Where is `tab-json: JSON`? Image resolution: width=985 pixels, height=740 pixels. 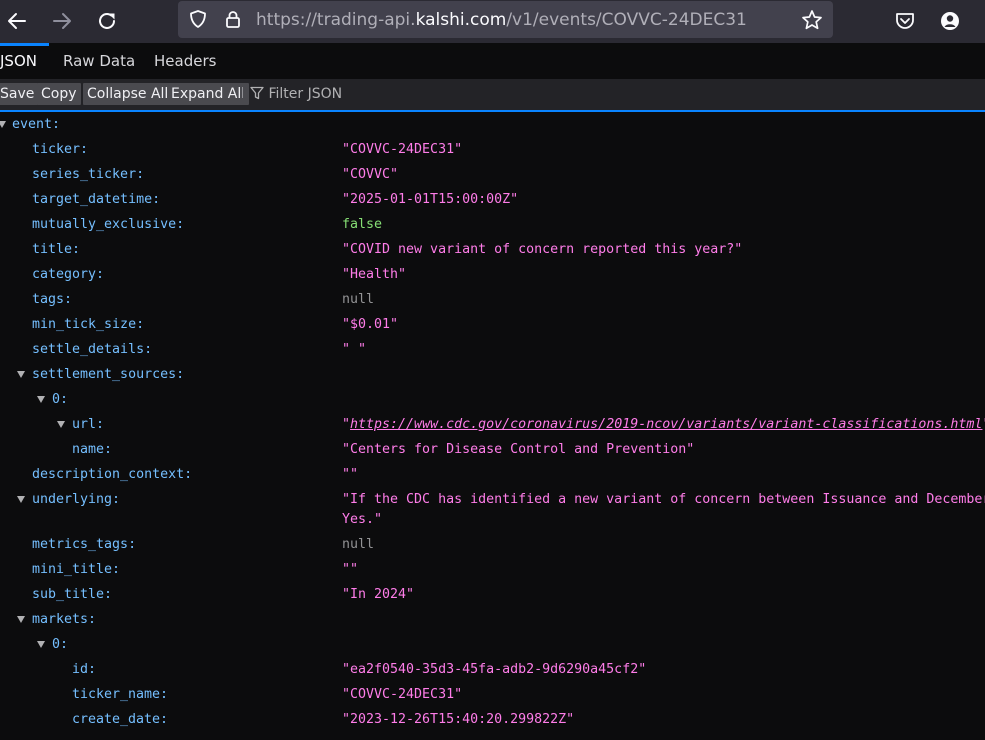 tab-json: JSON is located at coordinates (24, 61).